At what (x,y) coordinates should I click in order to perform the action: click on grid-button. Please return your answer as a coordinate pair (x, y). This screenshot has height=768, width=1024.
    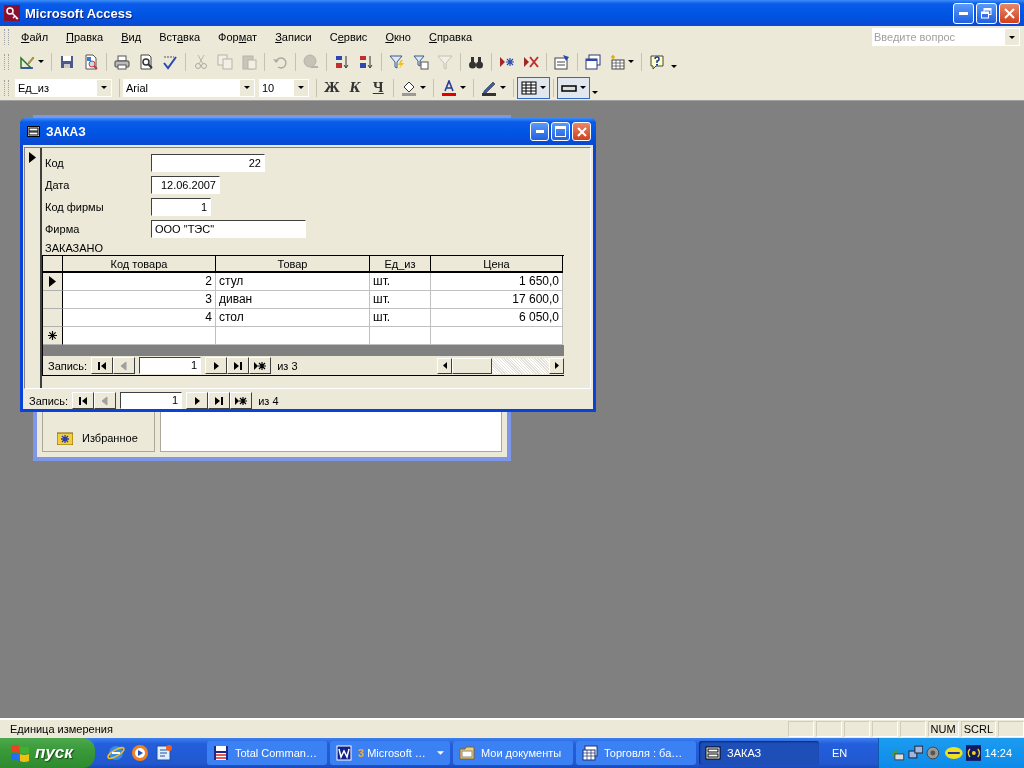
    Looking at the image, I should click on (533, 87).